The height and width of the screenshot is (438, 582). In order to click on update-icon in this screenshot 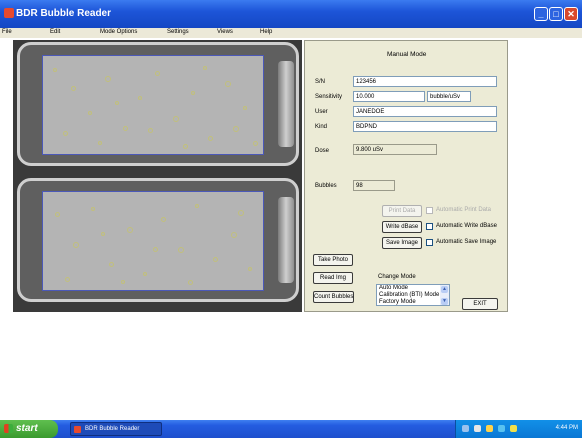, I will do `click(501, 428)`.